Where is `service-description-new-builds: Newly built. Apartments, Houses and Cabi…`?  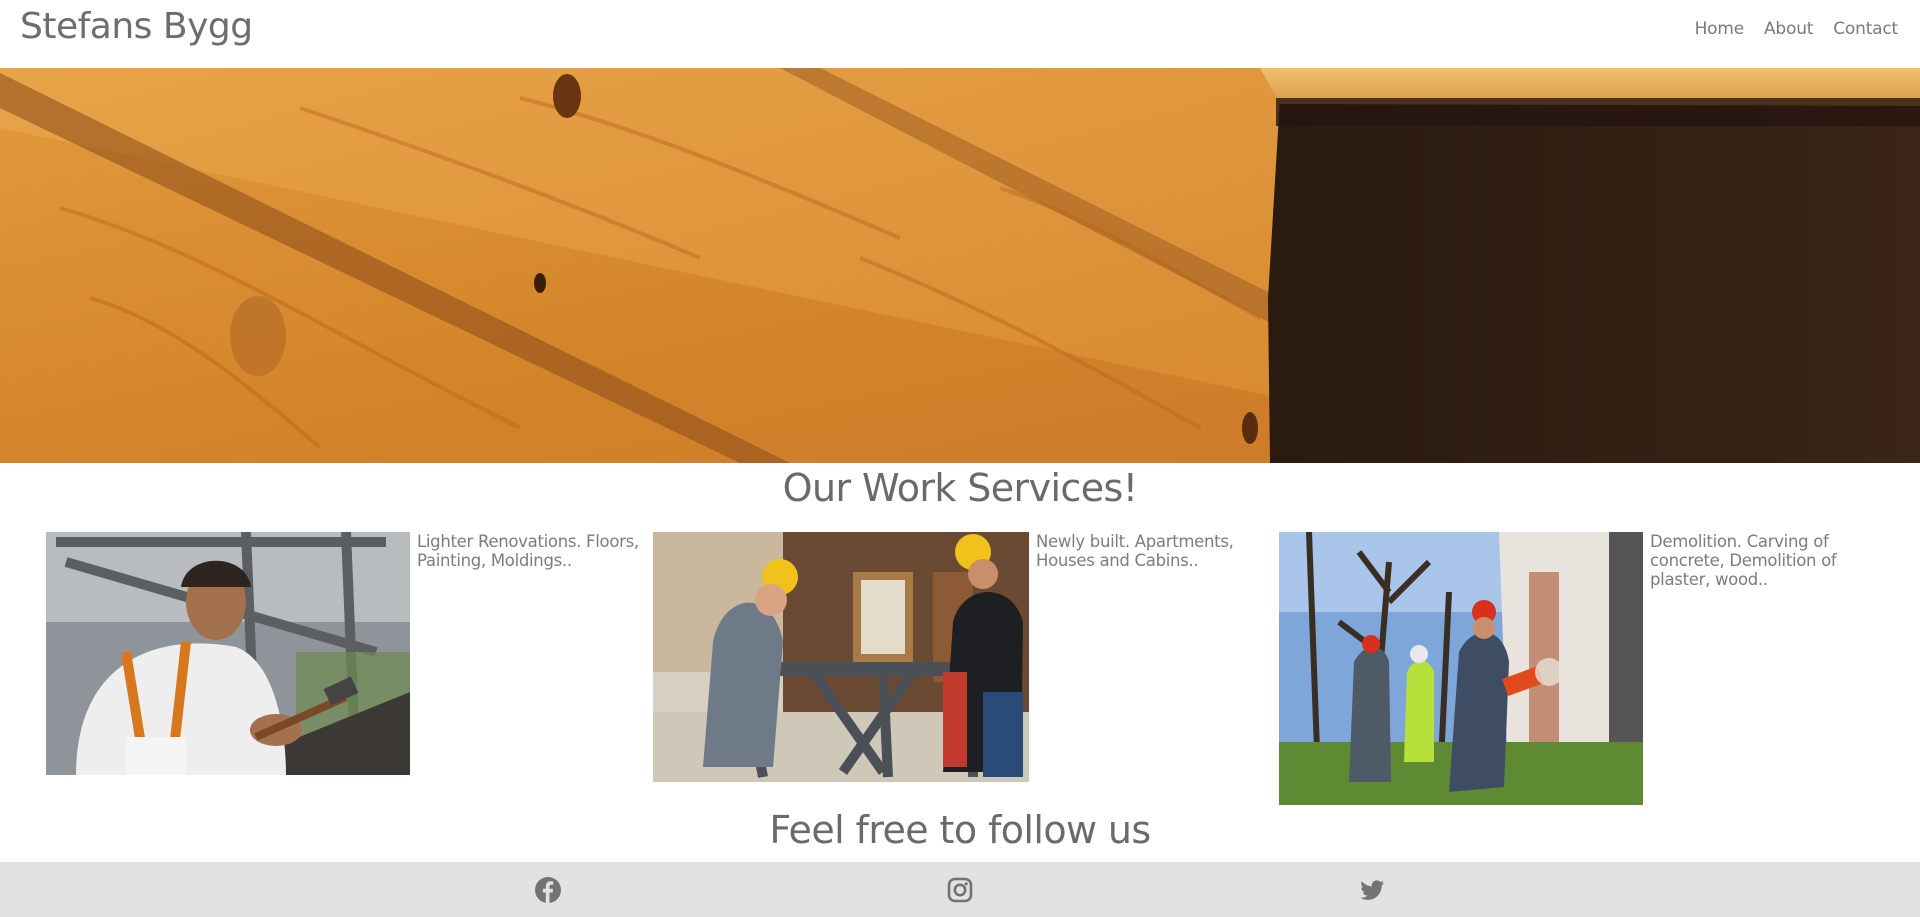
service-description-new-builds: Newly built. Apartments, Houses and Cabi… is located at coordinates (1135, 551).